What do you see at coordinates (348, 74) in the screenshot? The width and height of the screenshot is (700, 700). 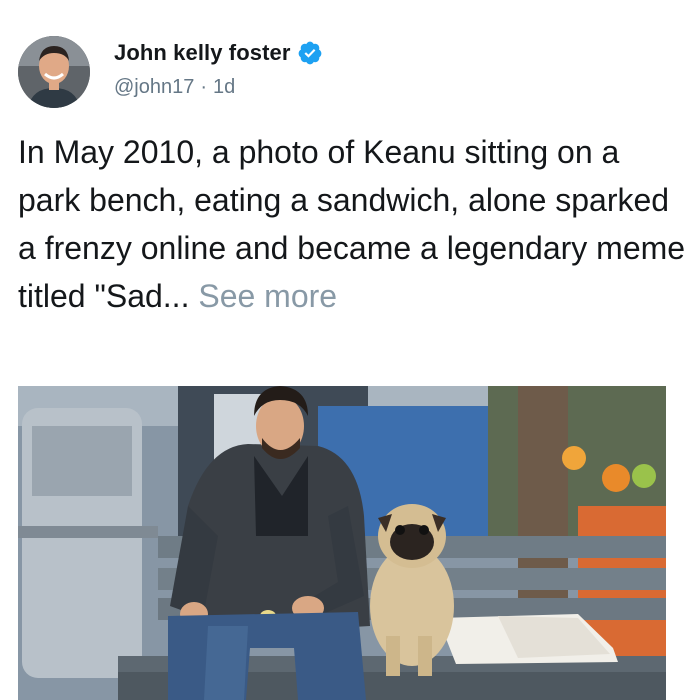 I see `tweet-header: John kelly foster @john17 · 1d` at bounding box center [348, 74].